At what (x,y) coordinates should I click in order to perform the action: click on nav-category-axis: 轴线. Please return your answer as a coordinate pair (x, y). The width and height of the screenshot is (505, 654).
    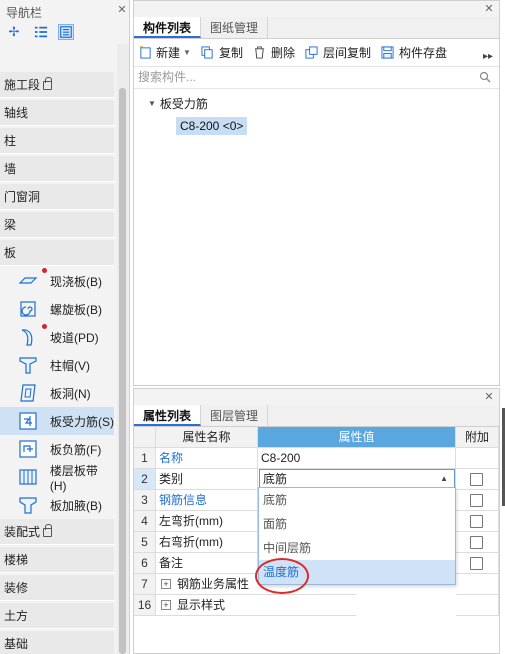
    Looking at the image, I should click on (57, 113).